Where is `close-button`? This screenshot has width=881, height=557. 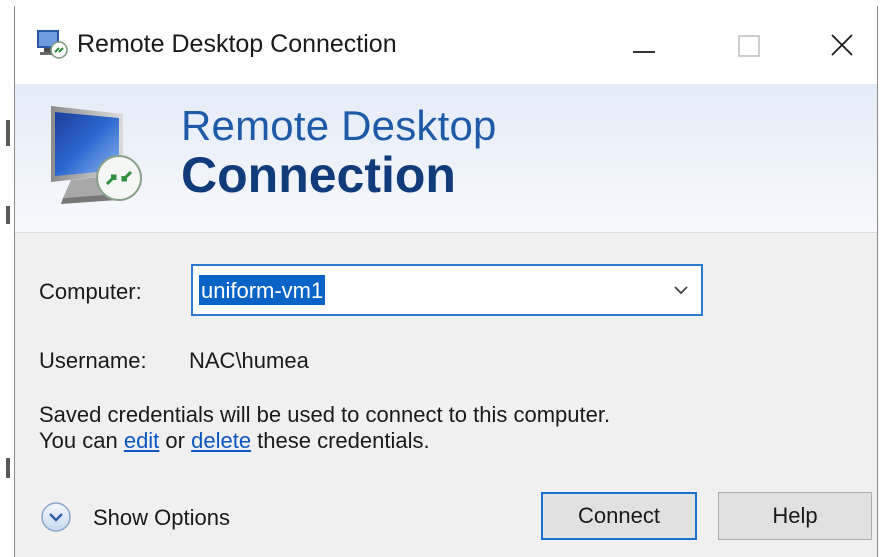 close-button is located at coordinates (842, 46).